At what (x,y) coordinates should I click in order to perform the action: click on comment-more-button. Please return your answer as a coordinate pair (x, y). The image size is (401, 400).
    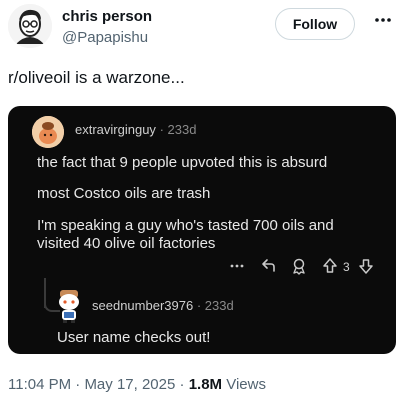
    Looking at the image, I should click on (237, 266).